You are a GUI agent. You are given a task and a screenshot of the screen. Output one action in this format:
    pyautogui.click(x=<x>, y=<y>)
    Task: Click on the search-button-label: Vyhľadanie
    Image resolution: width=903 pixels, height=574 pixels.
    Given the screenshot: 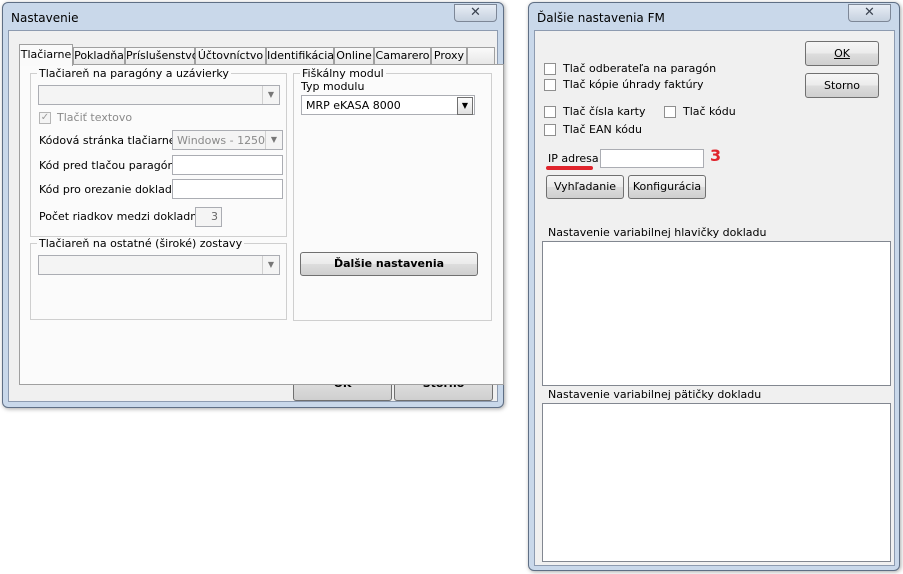 What is the action you would take?
    pyautogui.click(x=585, y=186)
    